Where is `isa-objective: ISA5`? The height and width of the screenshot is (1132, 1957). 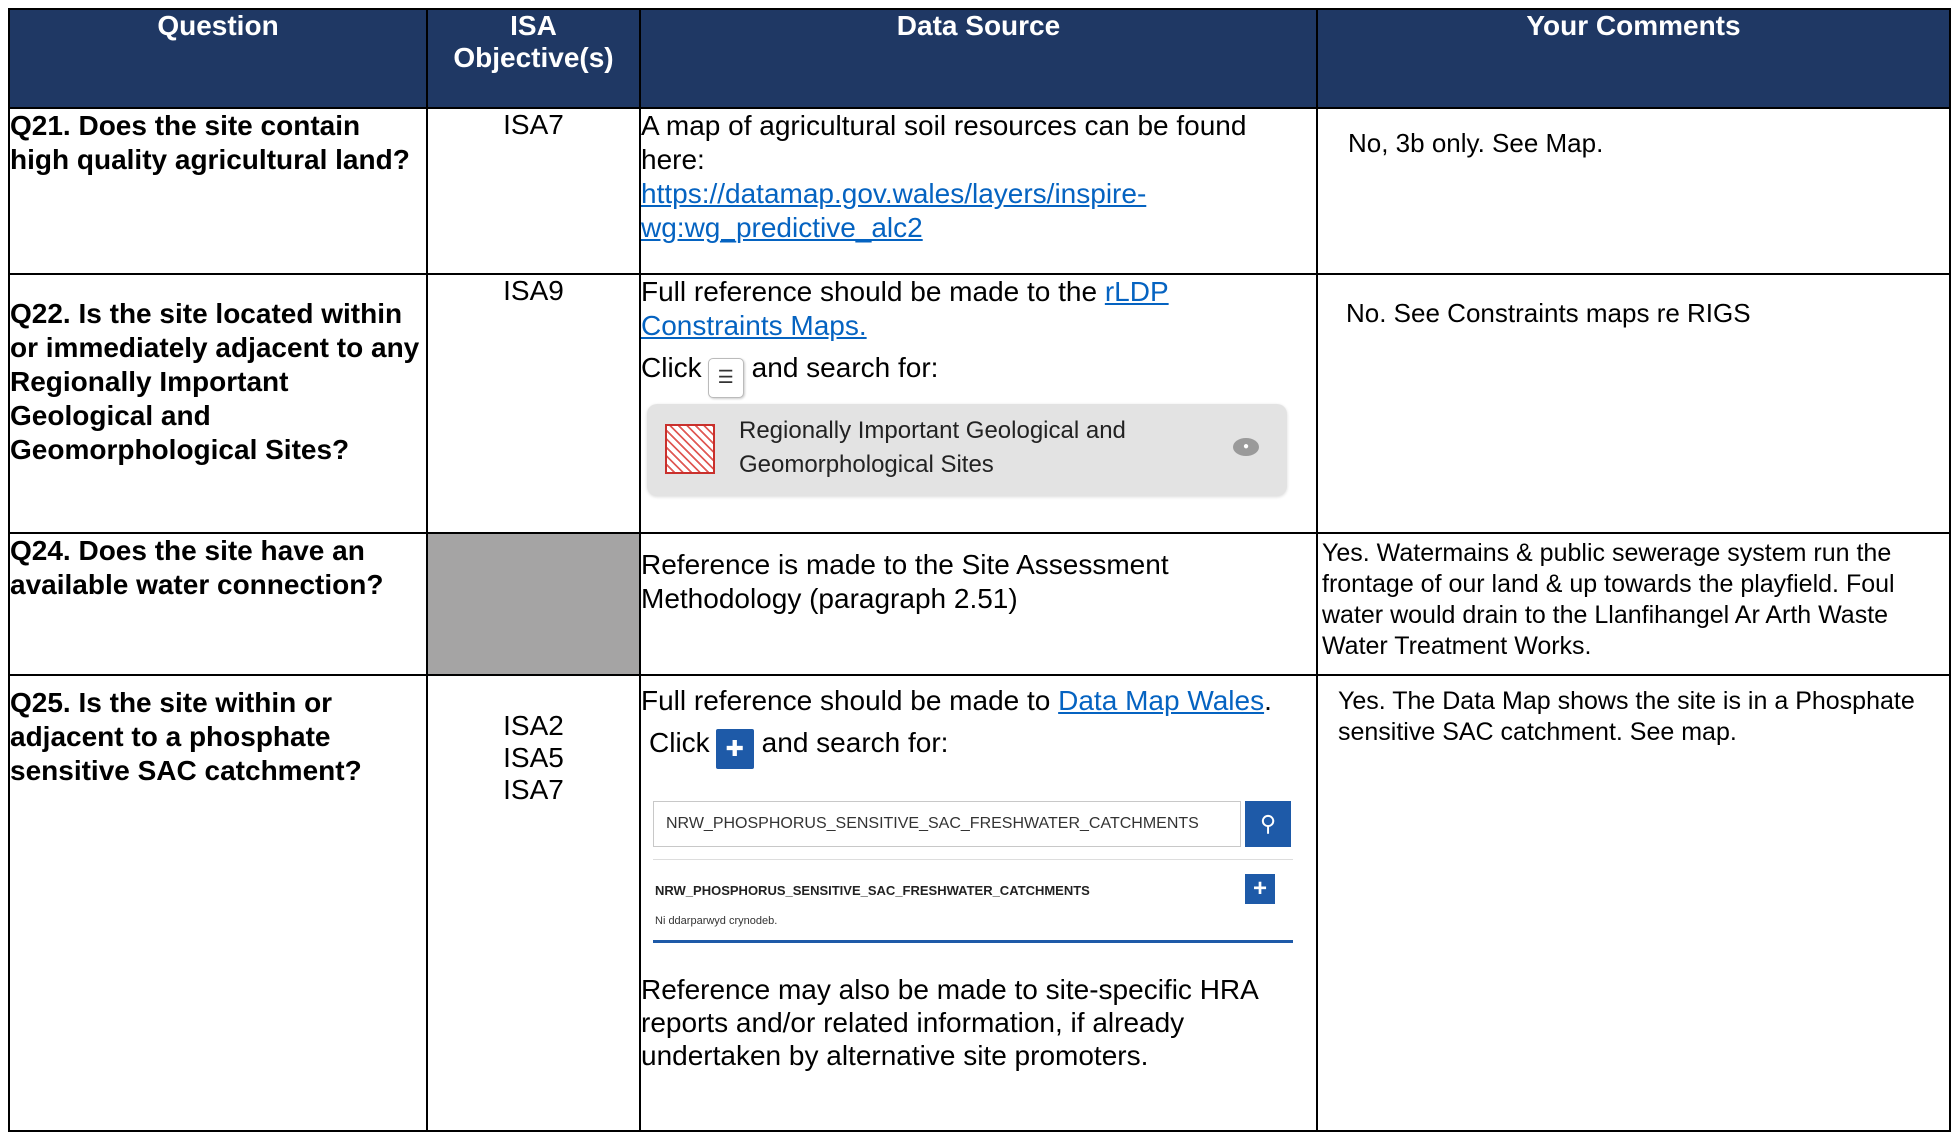 isa-objective: ISA5 is located at coordinates (533, 757).